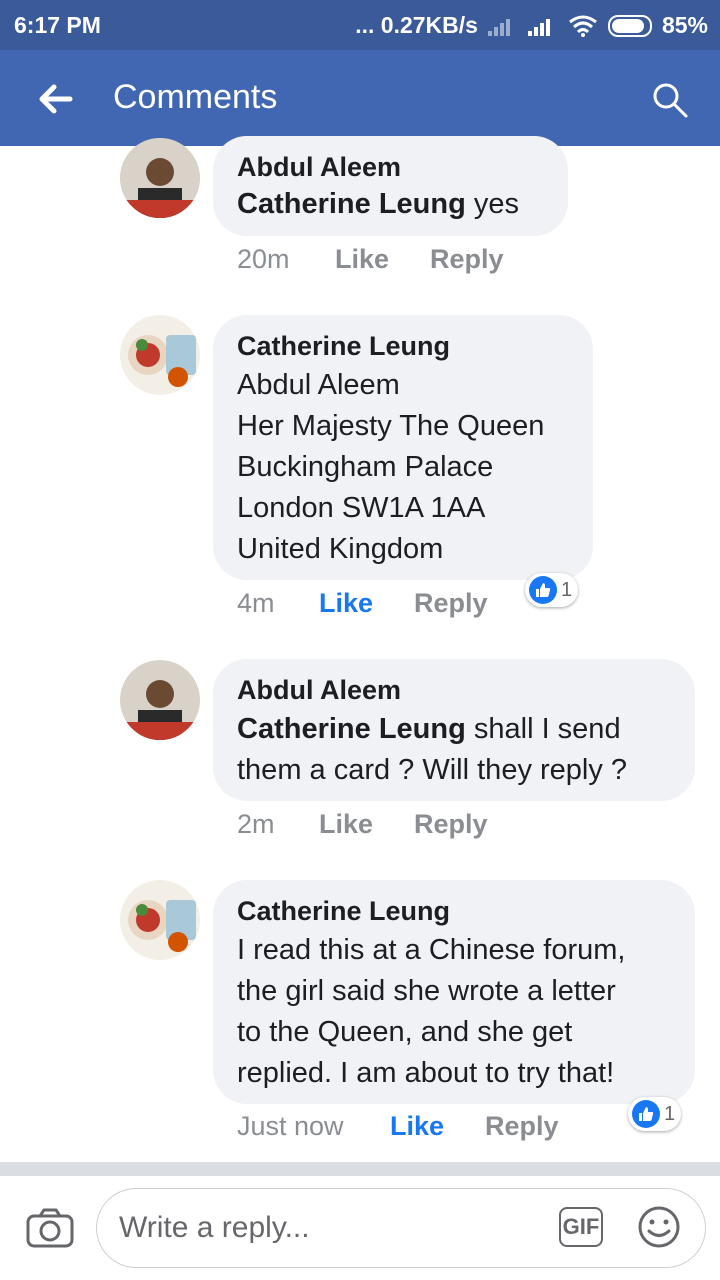  What do you see at coordinates (416, 25) in the screenshot?
I see `network-speed: ... 0.27KB/s` at bounding box center [416, 25].